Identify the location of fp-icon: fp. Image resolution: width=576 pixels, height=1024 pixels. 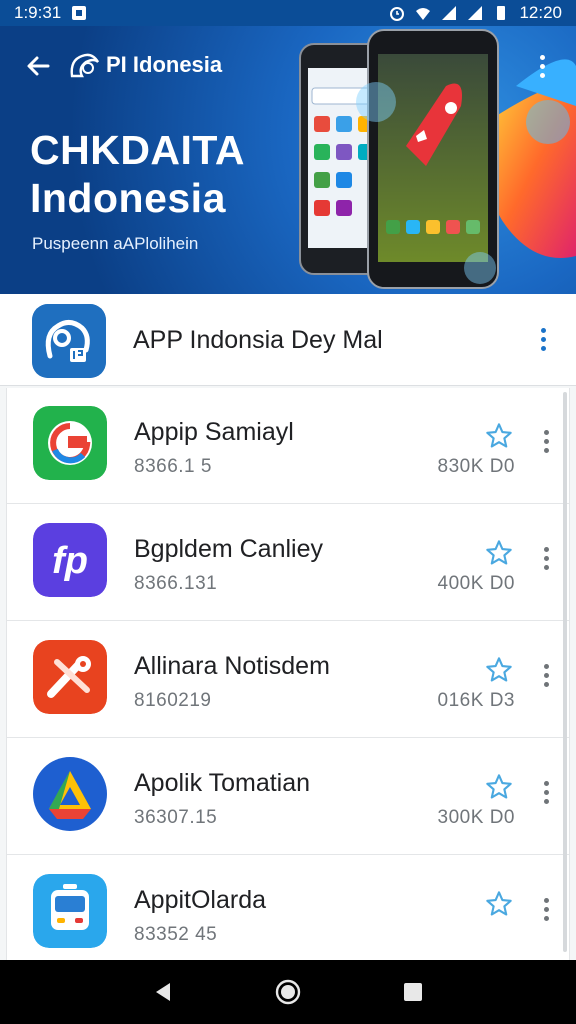
(70, 560).